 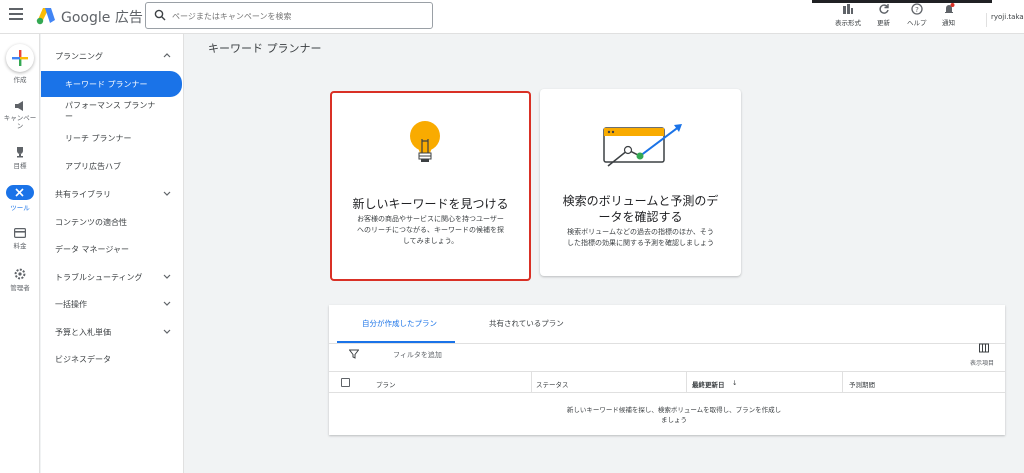 What do you see at coordinates (112, 117) in the screenshot?
I see `nav-performance-planner-cont: ー` at bounding box center [112, 117].